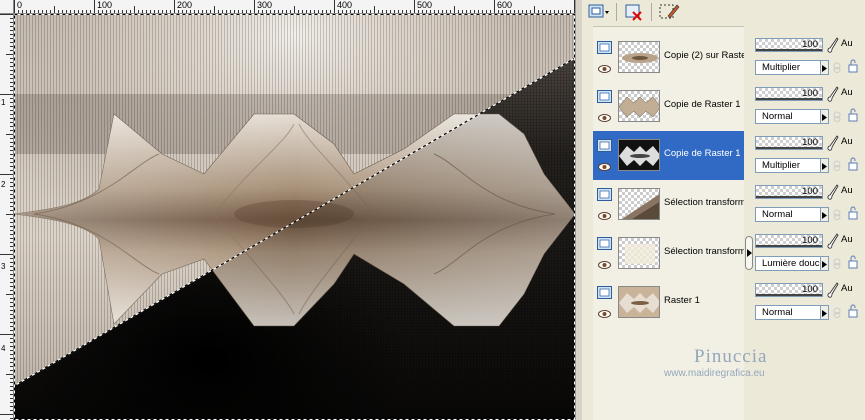 The image size is (865, 420). I want to click on ruler-label: 2, so click(3, 184).